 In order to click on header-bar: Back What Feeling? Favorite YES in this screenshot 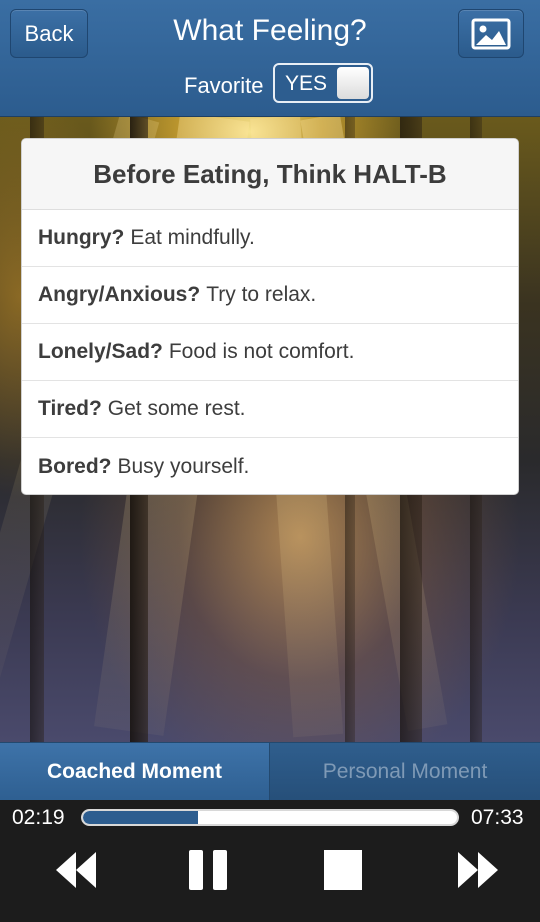, I will do `click(270, 58)`.